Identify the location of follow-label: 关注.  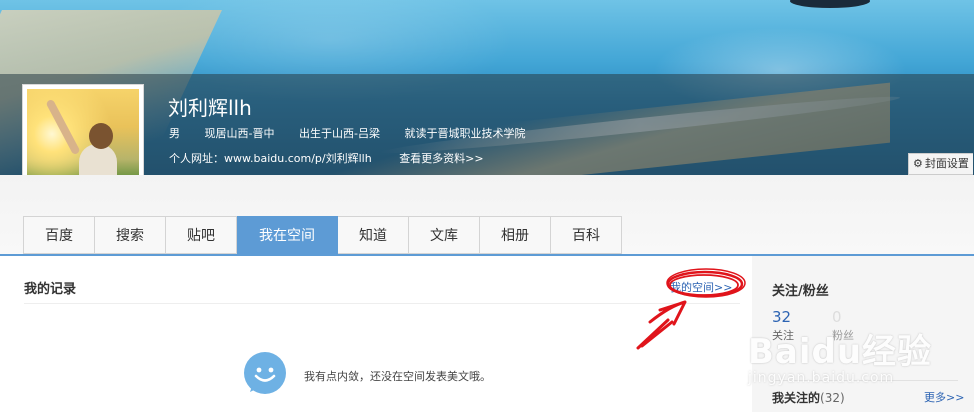
(783, 335).